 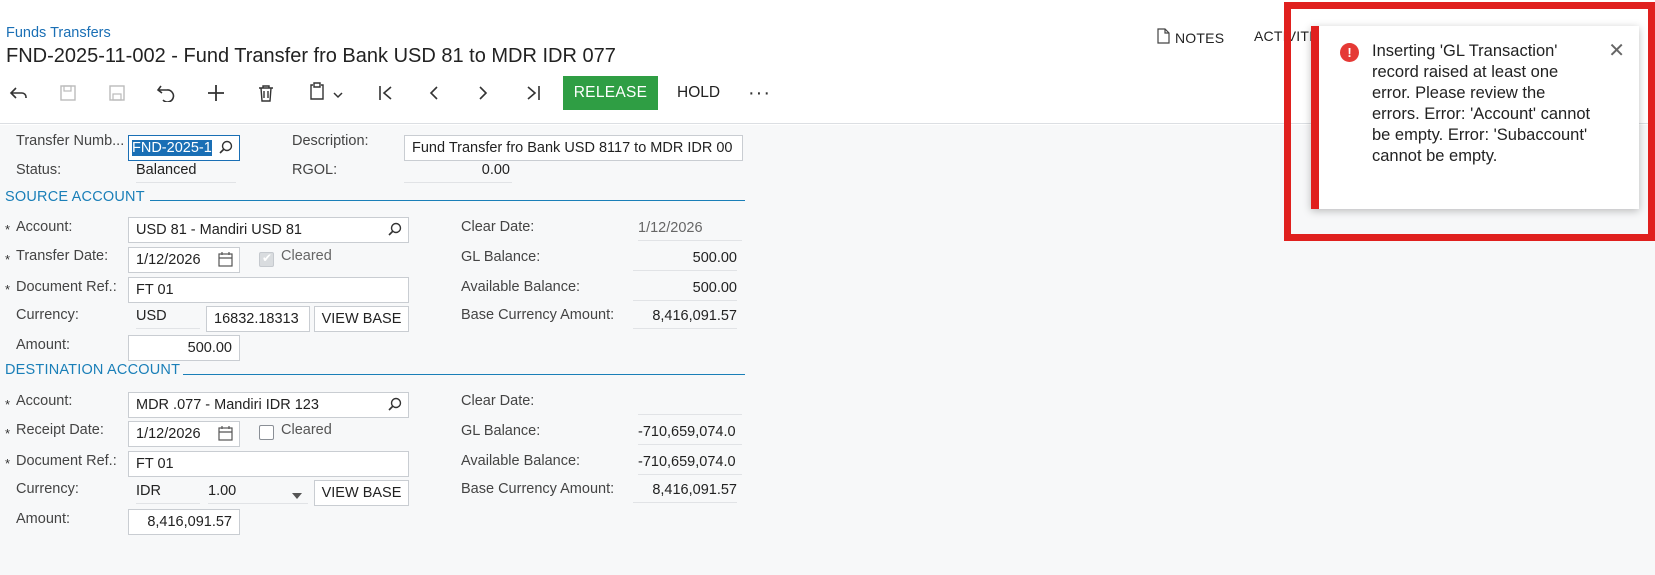 What do you see at coordinates (690, 432) in the screenshot?
I see `destination-gl-balance-value: -710,659,074.0` at bounding box center [690, 432].